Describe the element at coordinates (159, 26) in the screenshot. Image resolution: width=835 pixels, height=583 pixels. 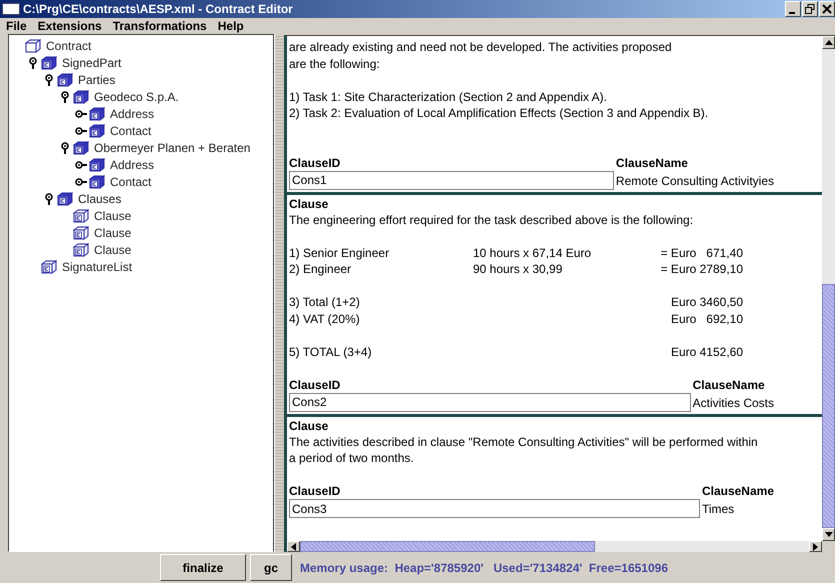
I see `menu-item: Transformations` at that location.